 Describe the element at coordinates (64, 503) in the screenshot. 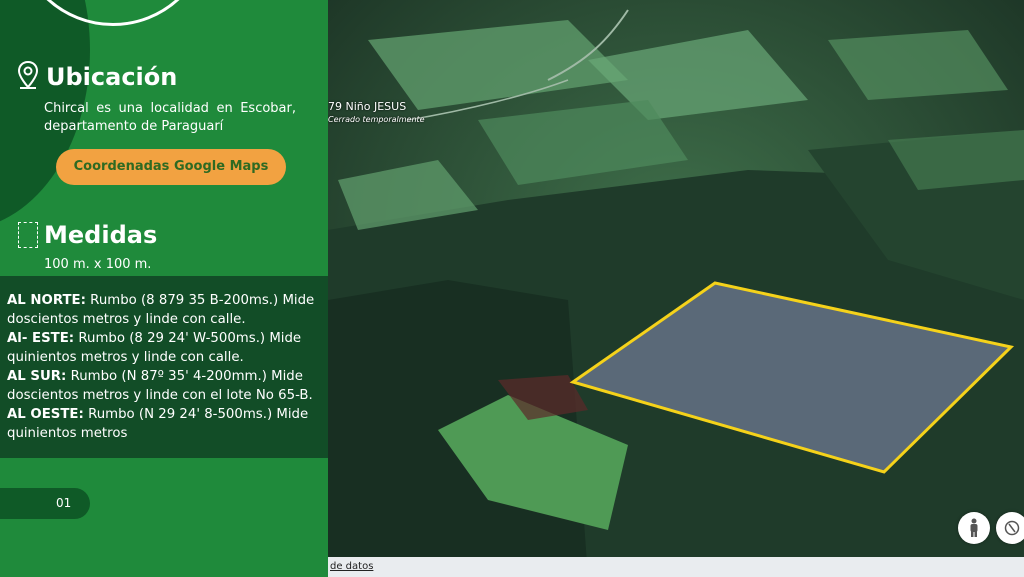

I see `page-number: 01` at that location.